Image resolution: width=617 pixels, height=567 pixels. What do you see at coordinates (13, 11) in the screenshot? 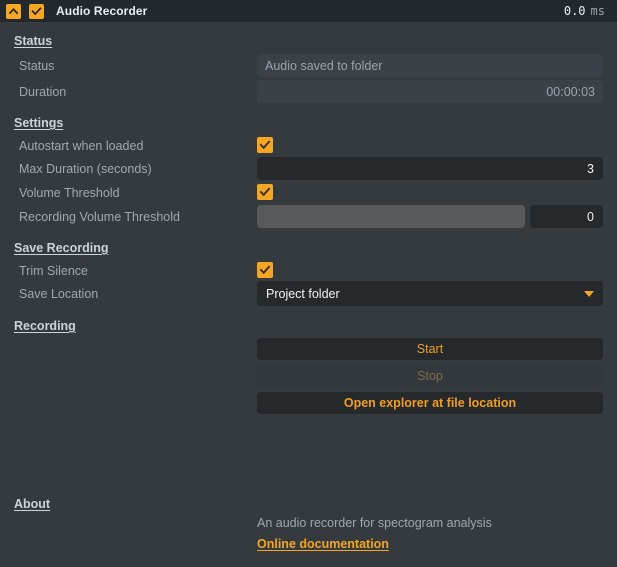
I see `chevron-up-icon` at bounding box center [13, 11].